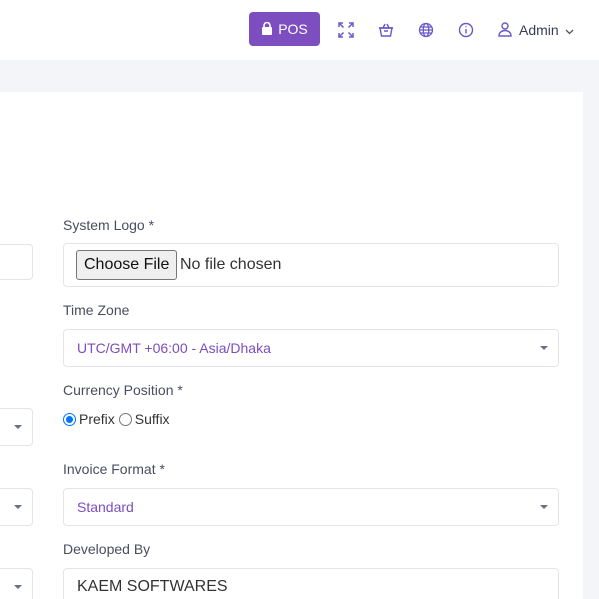 The image size is (599, 599). What do you see at coordinates (114, 469) in the screenshot?
I see `invoice-format-label: Invoice Format *` at bounding box center [114, 469].